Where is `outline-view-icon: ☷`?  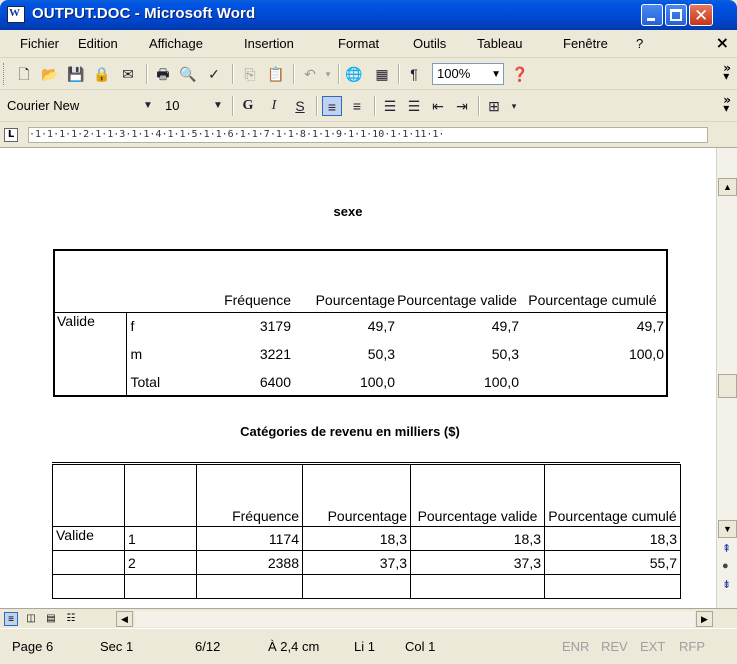 outline-view-icon: ☷ is located at coordinates (71, 619).